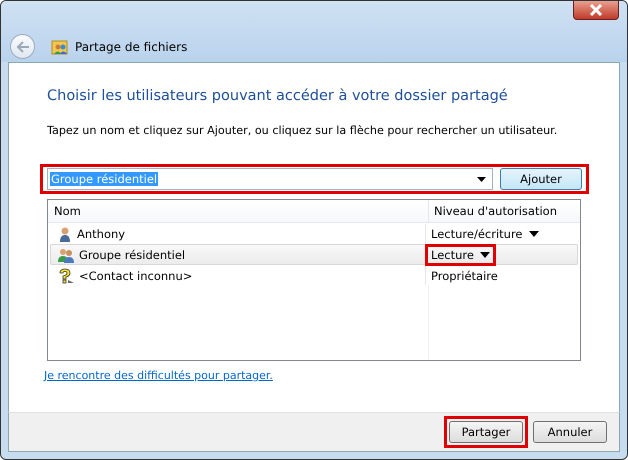  What do you see at coordinates (464, 276) in the screenshot?
I see `permission-text: Propriétaire` at bounding box center [464, 276].